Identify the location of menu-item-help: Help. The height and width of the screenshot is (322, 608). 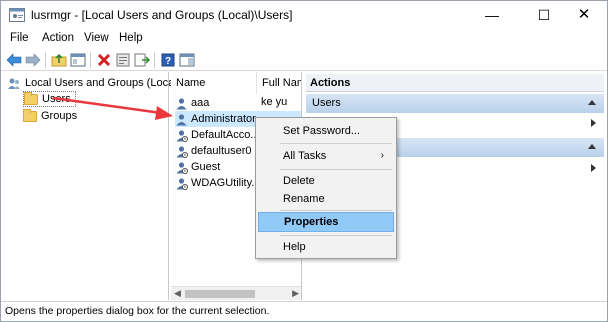
(326, 247).